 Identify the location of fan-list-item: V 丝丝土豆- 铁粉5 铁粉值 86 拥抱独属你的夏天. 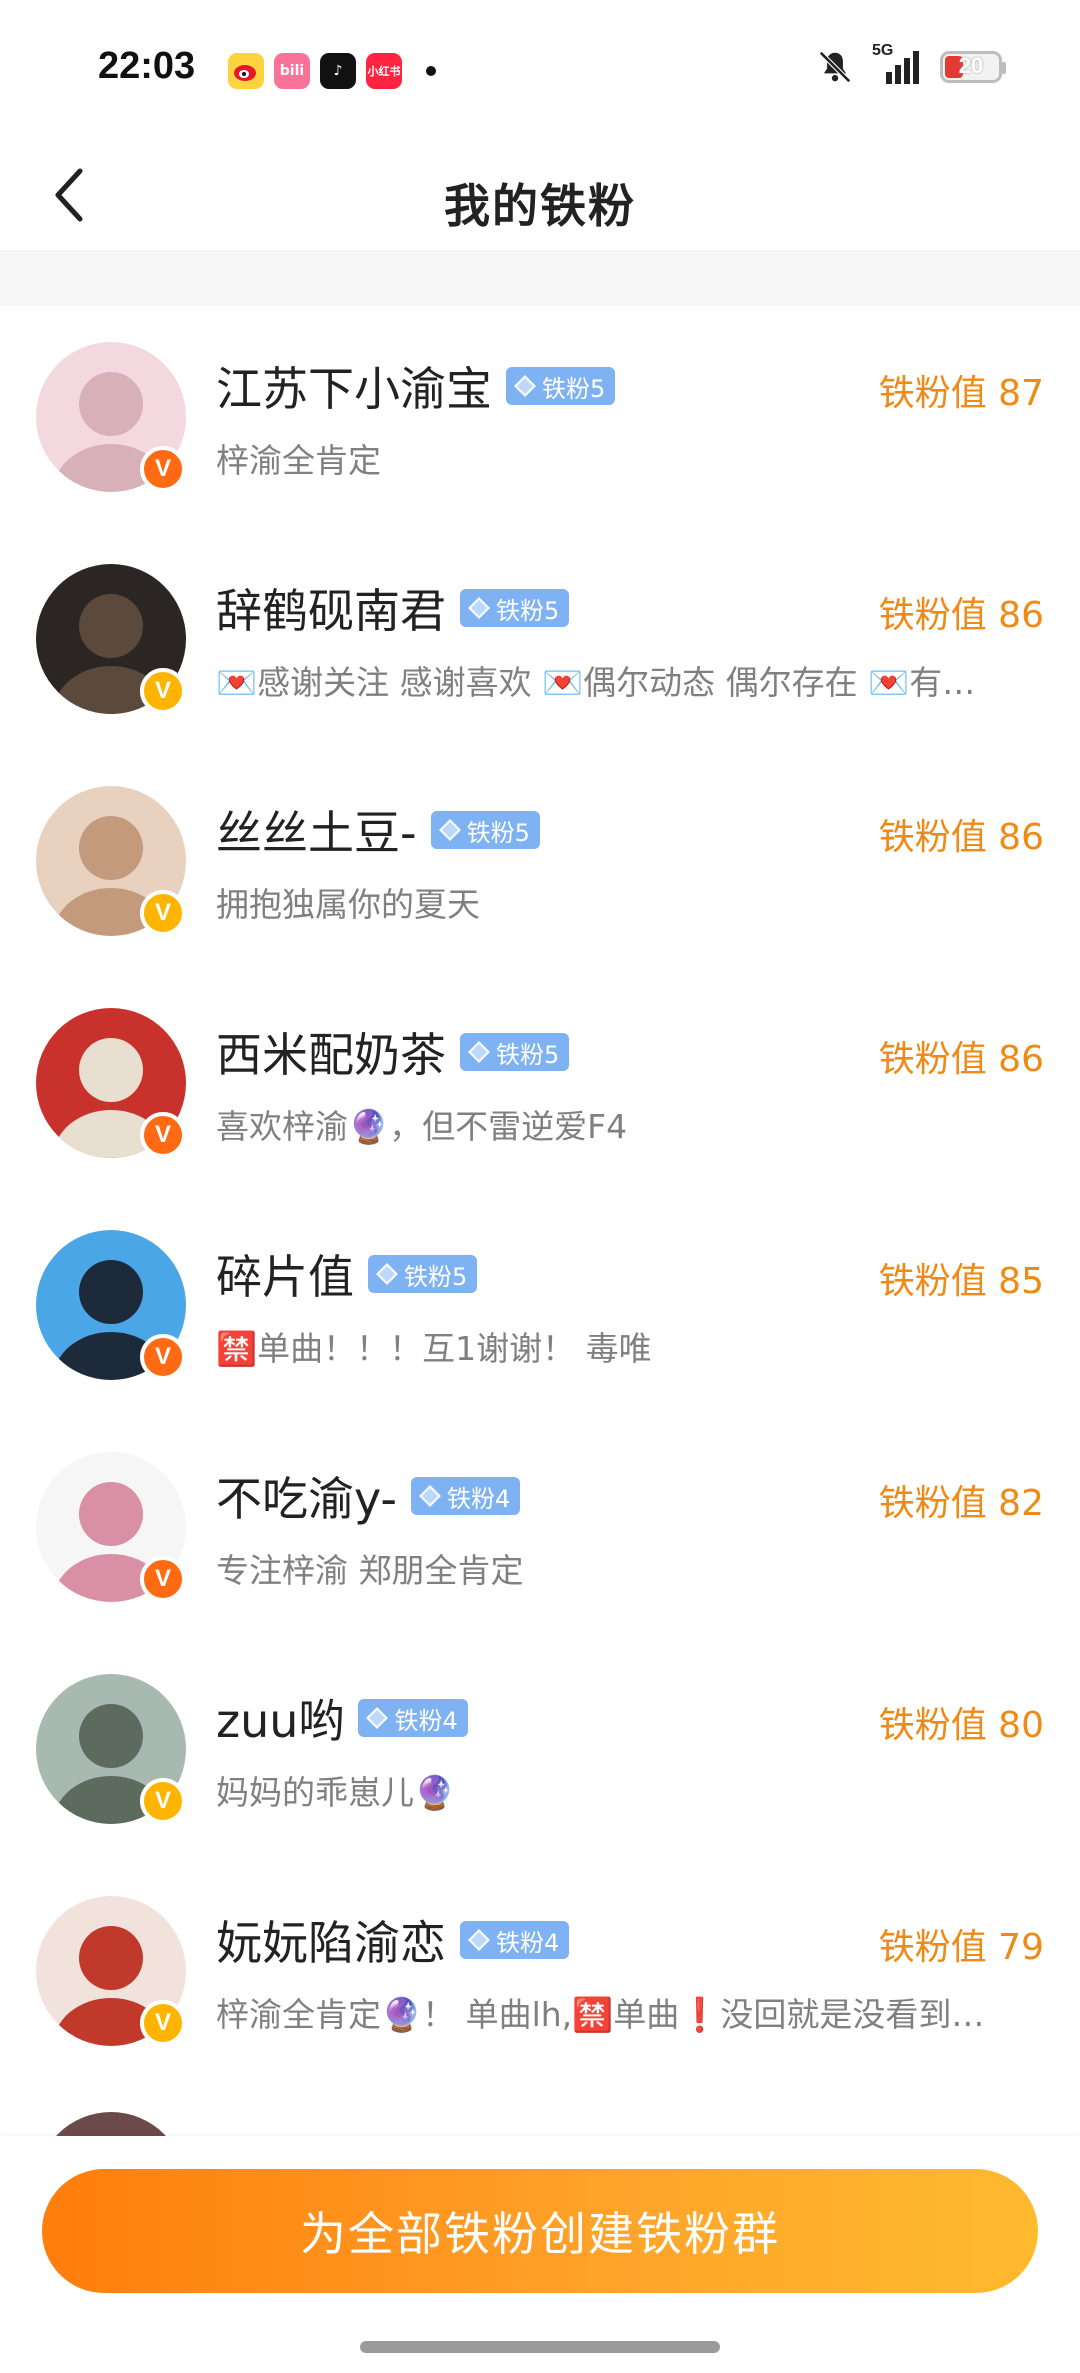
(540, 861).